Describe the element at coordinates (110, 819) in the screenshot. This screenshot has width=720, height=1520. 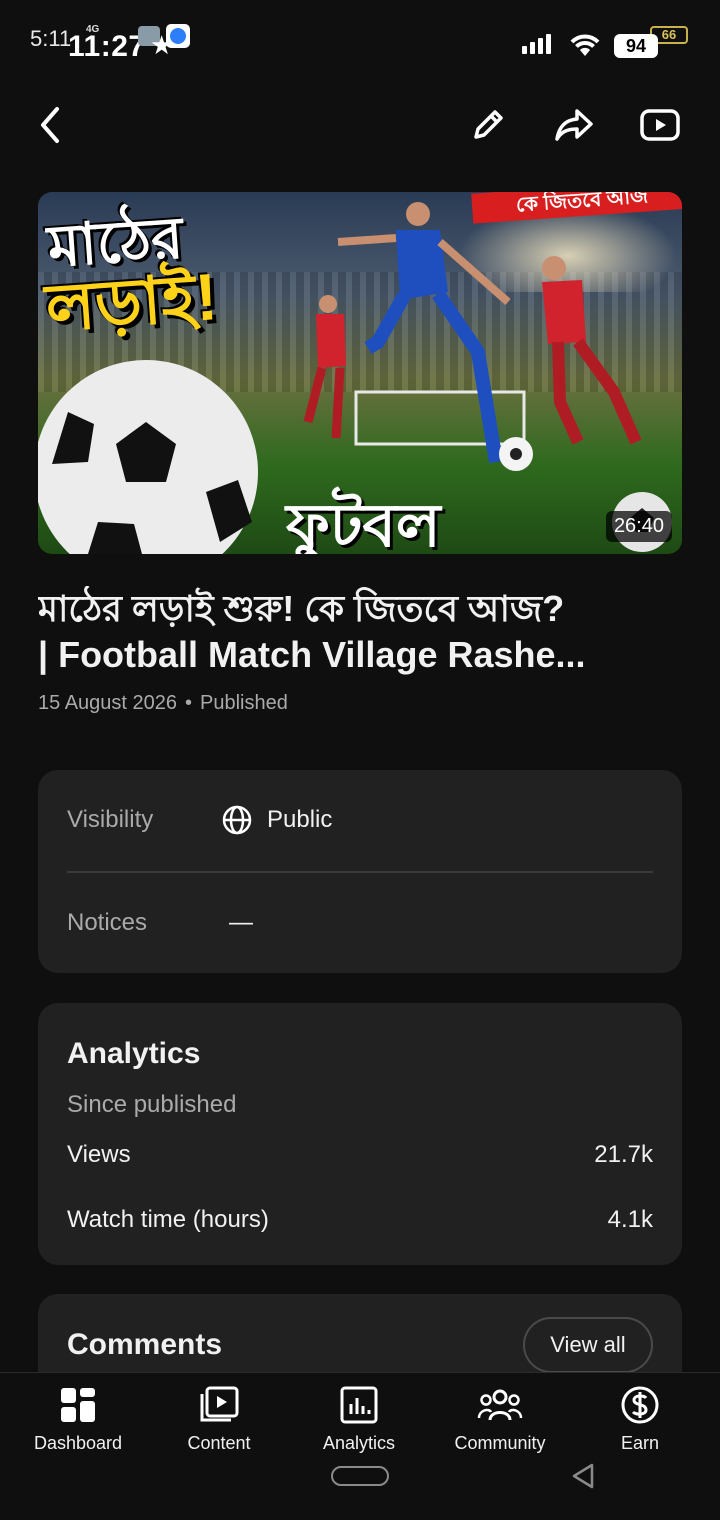
I see `visibility-label: Visibility` at that location.